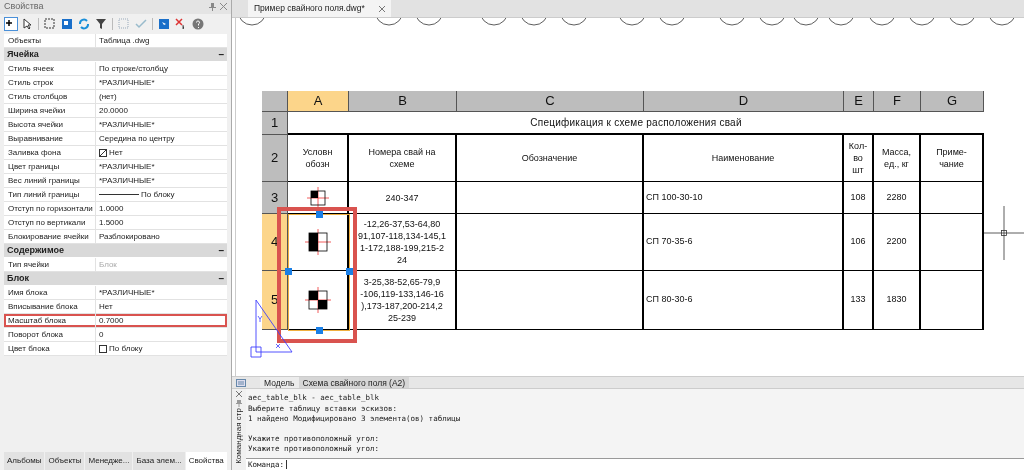  I want to click on row-header: 3, so click(275, 198).